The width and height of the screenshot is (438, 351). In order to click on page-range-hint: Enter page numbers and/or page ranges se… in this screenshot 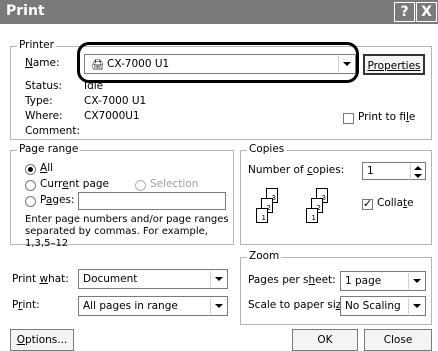, I will do `click(127, 231)`.